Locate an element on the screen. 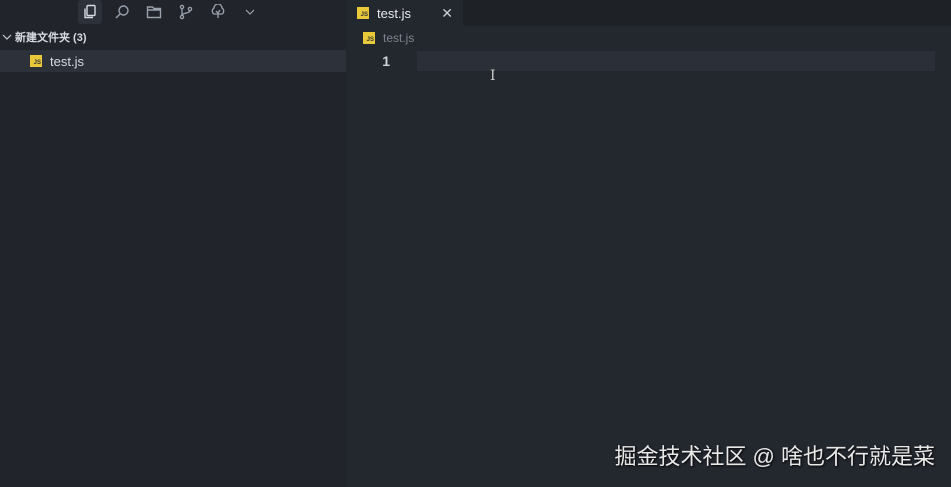  tab-test-js: JS test.js ✕ is located at coordinates (405, 13).